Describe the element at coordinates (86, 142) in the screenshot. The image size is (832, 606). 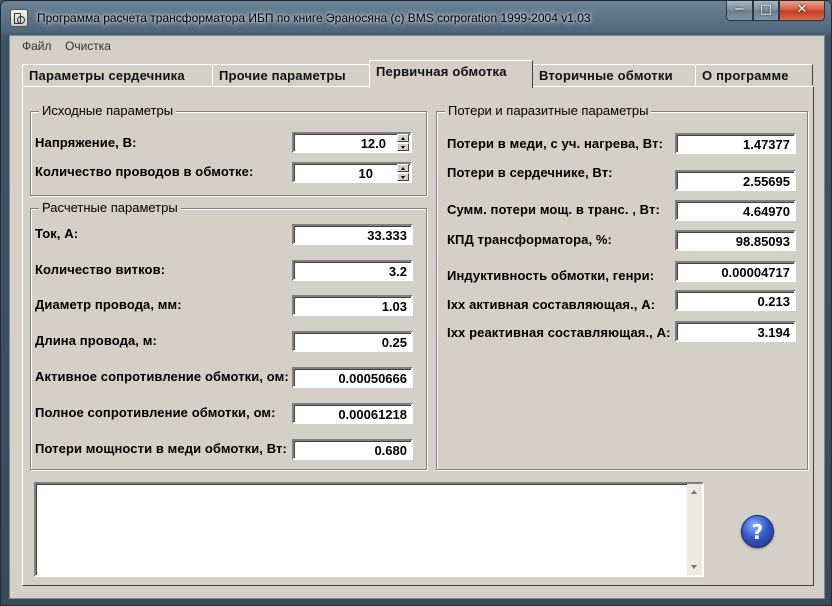
I see `voltage-label: Напряжение, В:` at that location.